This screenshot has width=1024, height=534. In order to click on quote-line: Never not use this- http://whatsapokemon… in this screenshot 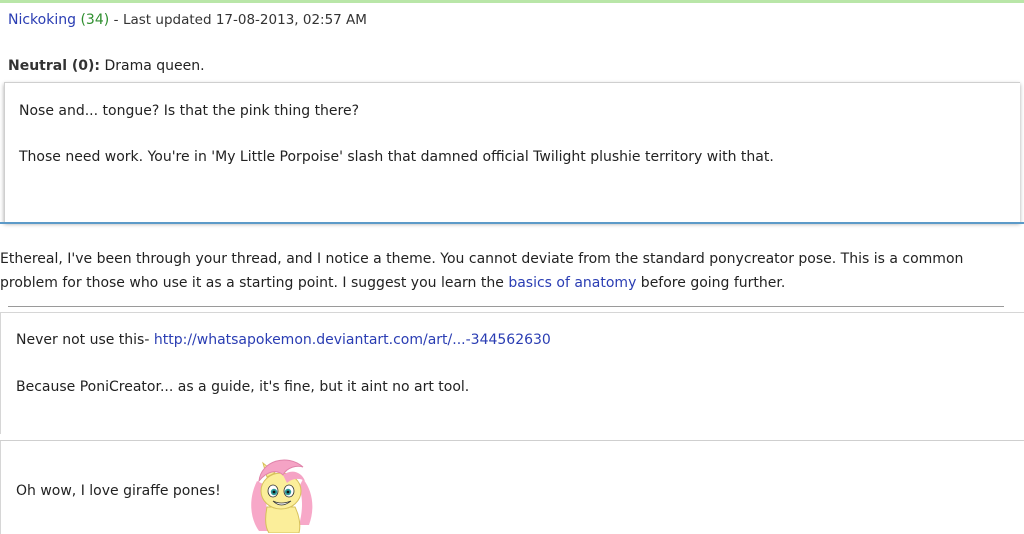, I will do `click(283, 340)`.